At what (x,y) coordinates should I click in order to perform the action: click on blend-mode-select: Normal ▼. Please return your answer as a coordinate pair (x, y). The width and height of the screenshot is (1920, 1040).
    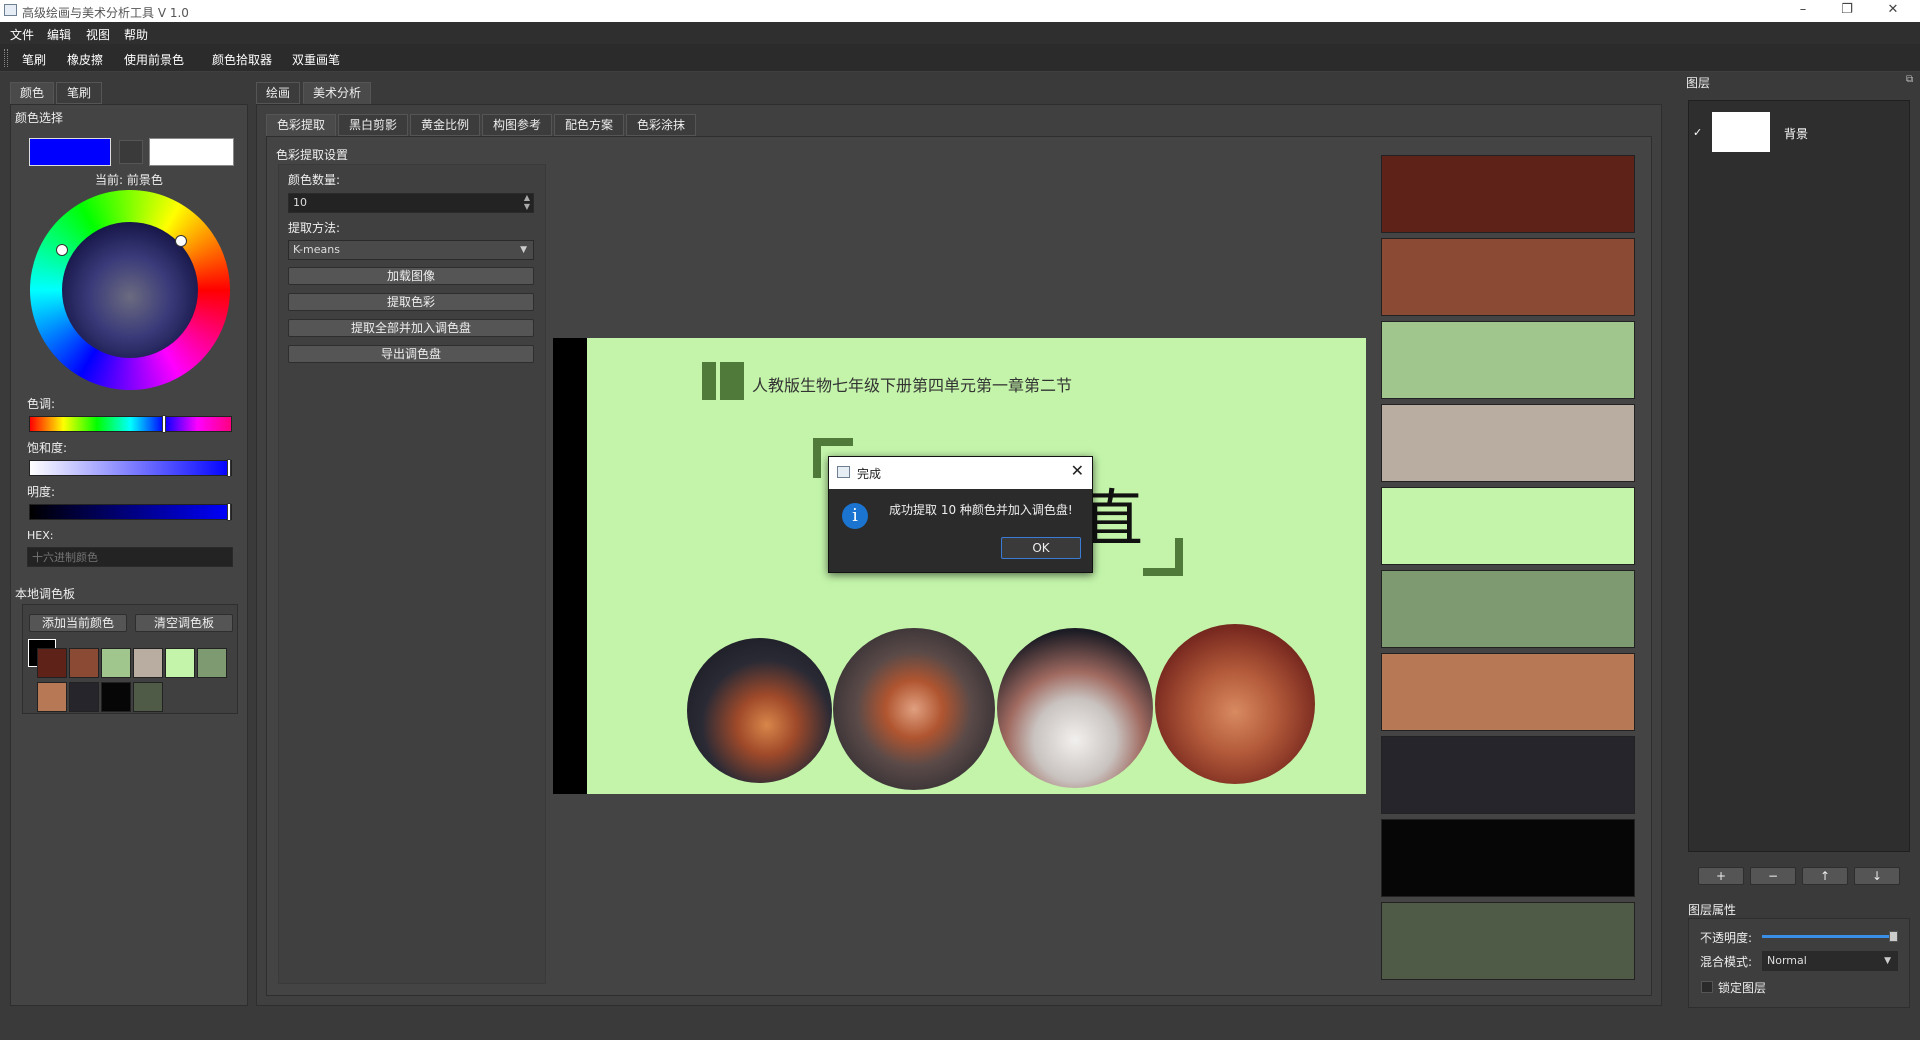
    Looking at the image, I should click on (1830, 961).